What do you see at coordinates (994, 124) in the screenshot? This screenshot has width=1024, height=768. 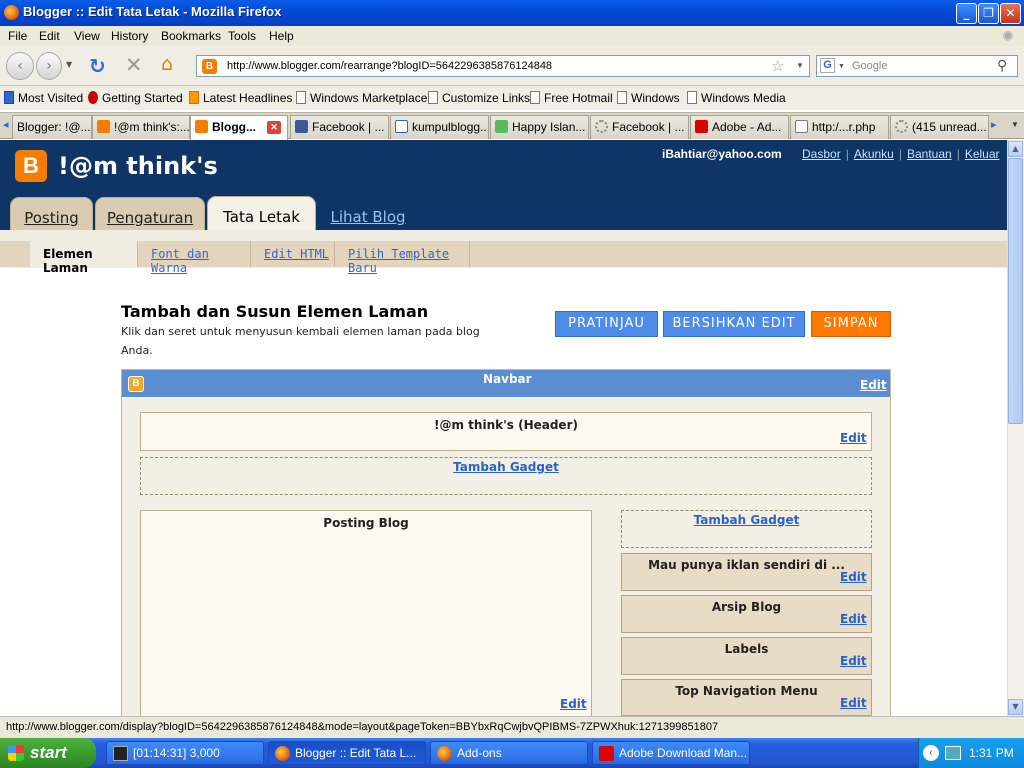 I see `tab-scroll-right-icon: ▸` at bounding box center [994, 124].